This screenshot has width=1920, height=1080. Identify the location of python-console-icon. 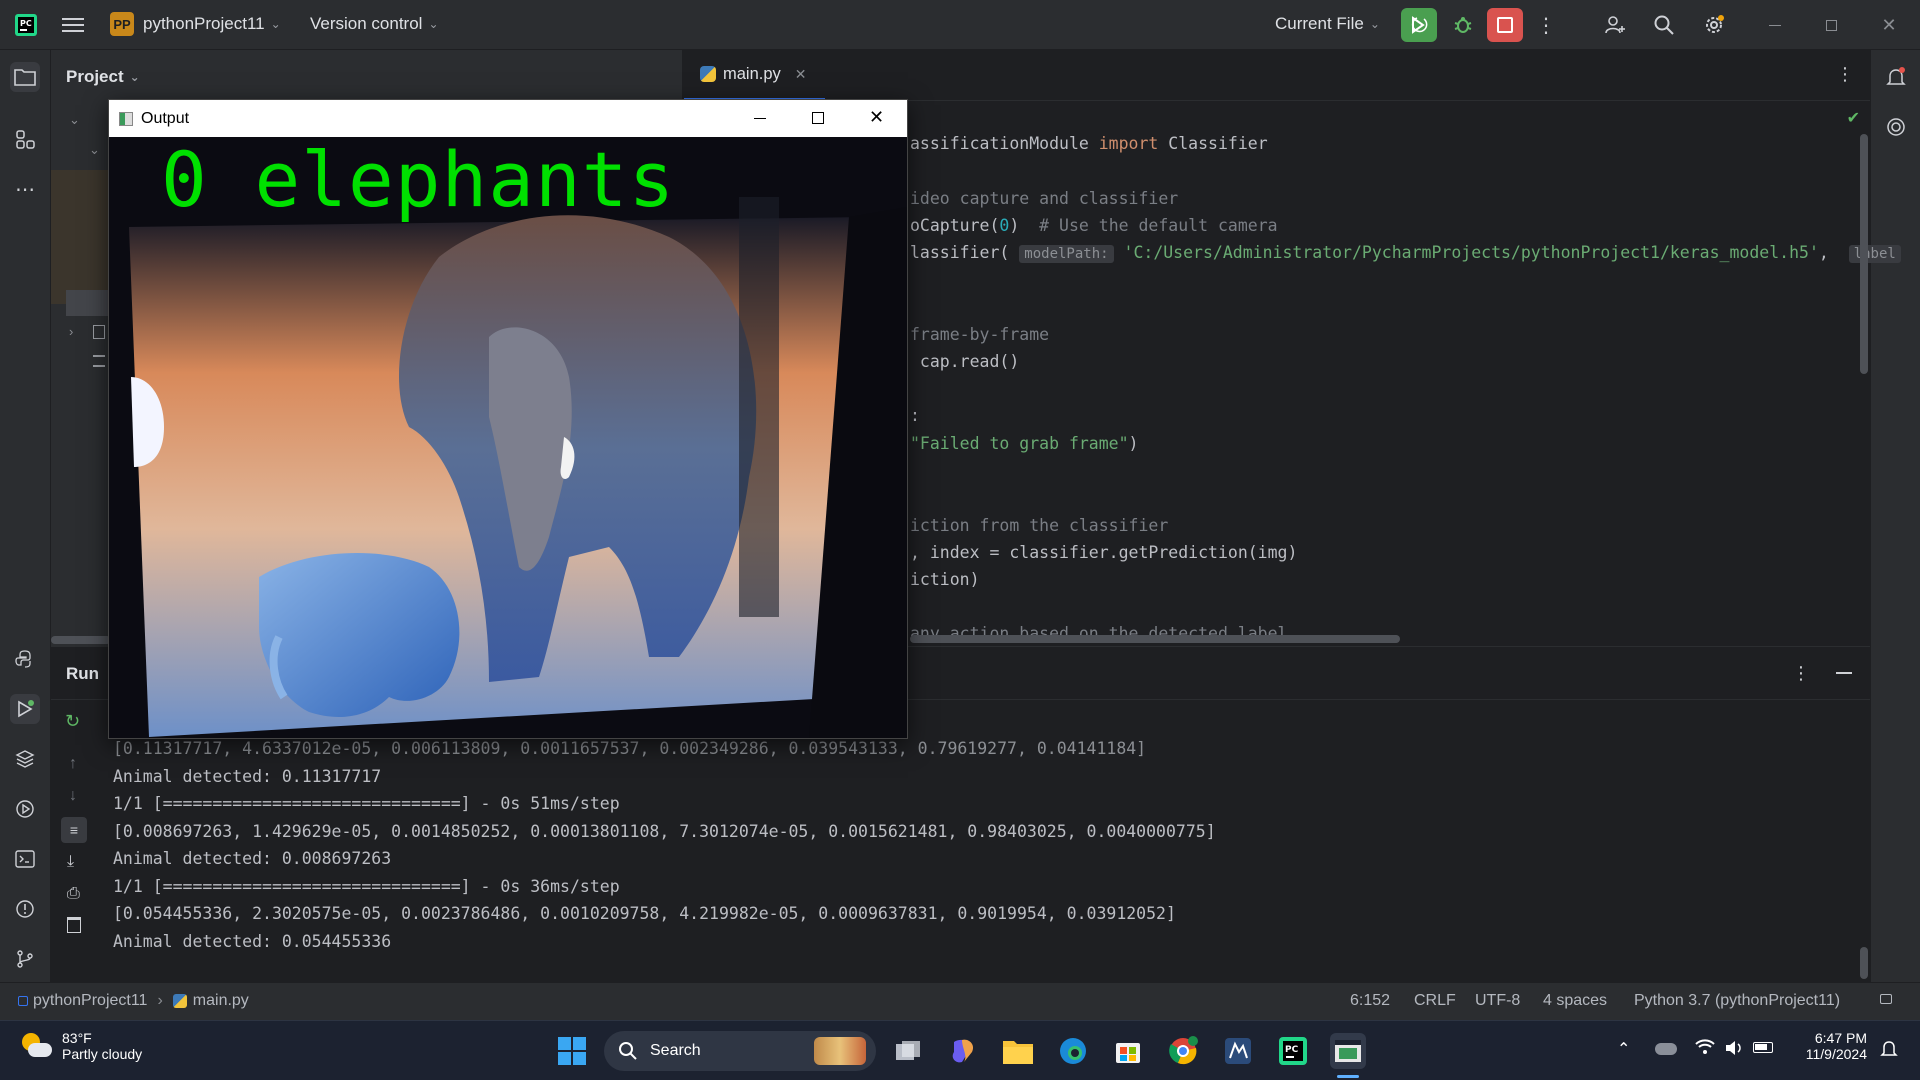
(25, 659).